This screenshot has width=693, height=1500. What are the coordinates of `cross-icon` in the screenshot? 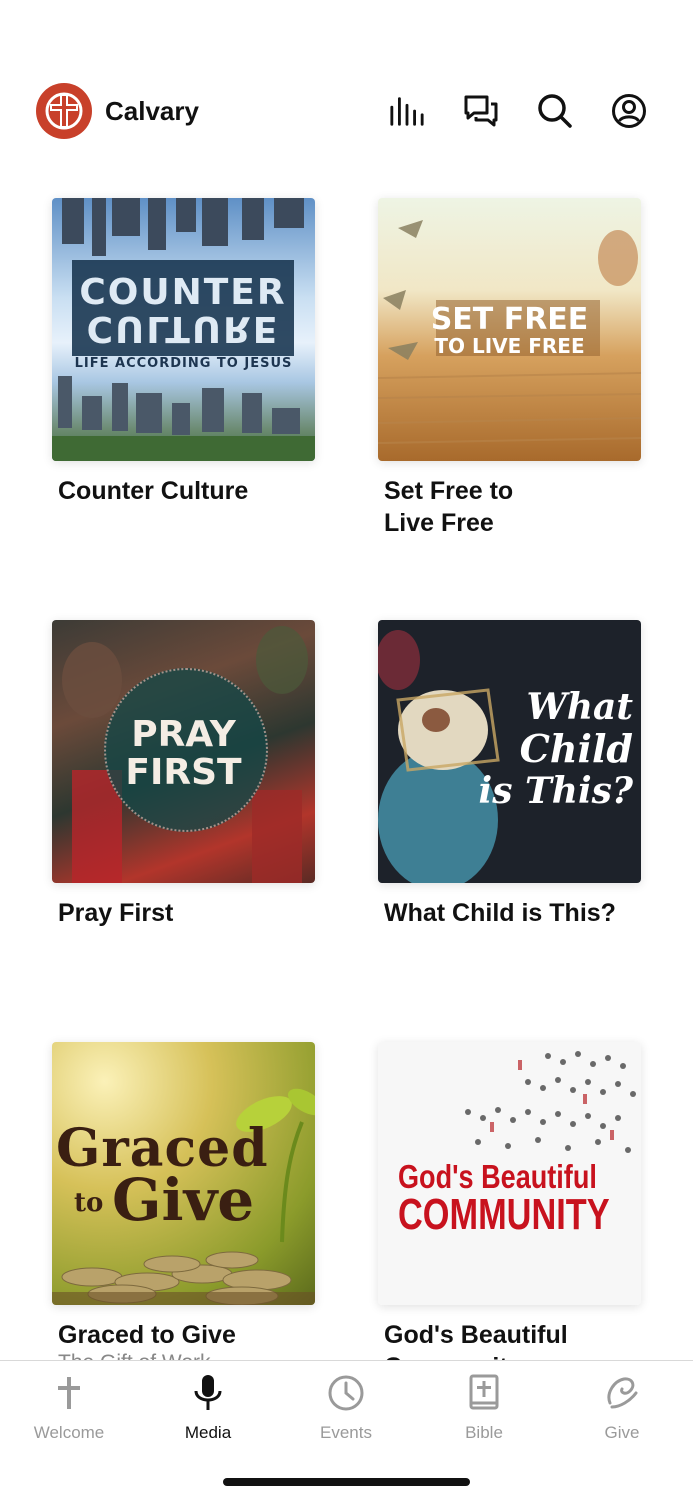 It's located at (69, 1393).